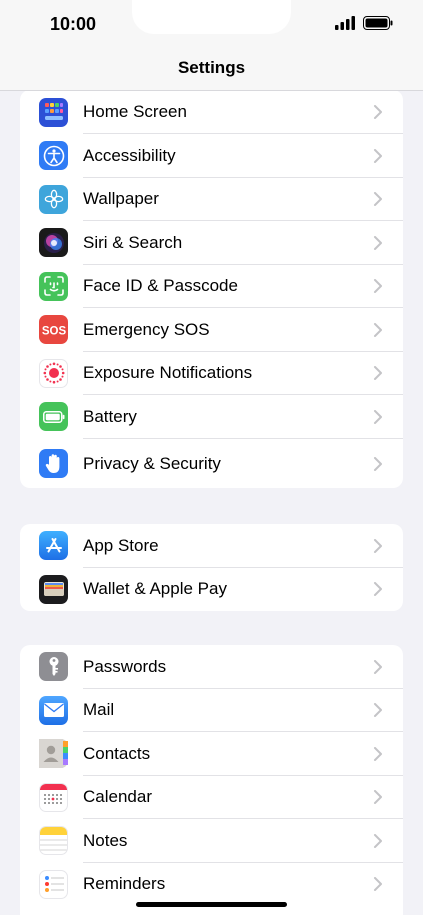 This screenshot has width=423, height=915. What do you see at coordinates (211, 797) in the screenshot?
I see `settings-item-calendar: Calendar` at bounding box center [211, 797].